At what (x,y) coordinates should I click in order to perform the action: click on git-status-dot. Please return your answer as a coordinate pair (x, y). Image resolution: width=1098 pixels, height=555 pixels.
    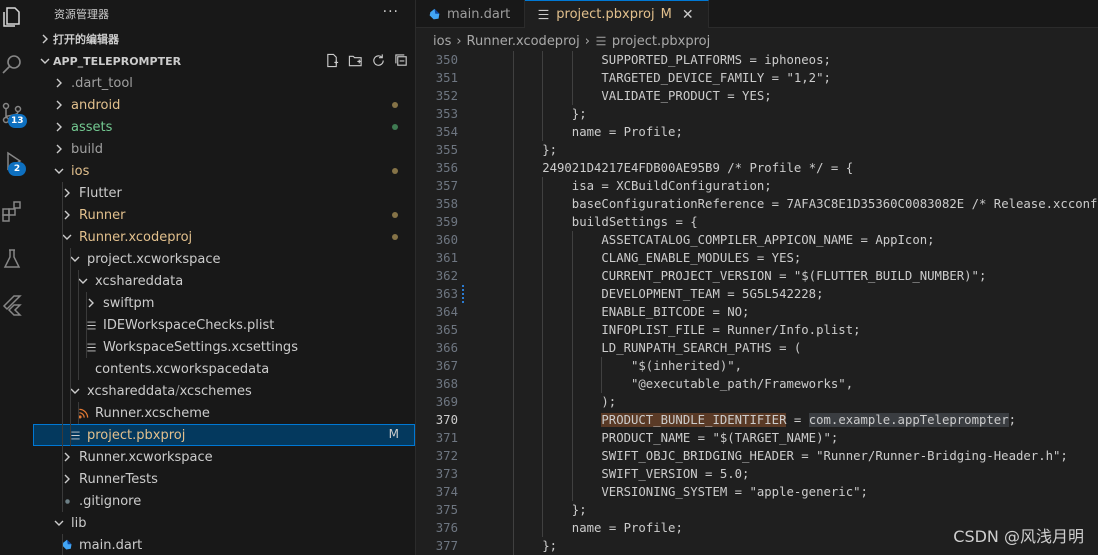
    Looking at the image, I should click on (395, 105).